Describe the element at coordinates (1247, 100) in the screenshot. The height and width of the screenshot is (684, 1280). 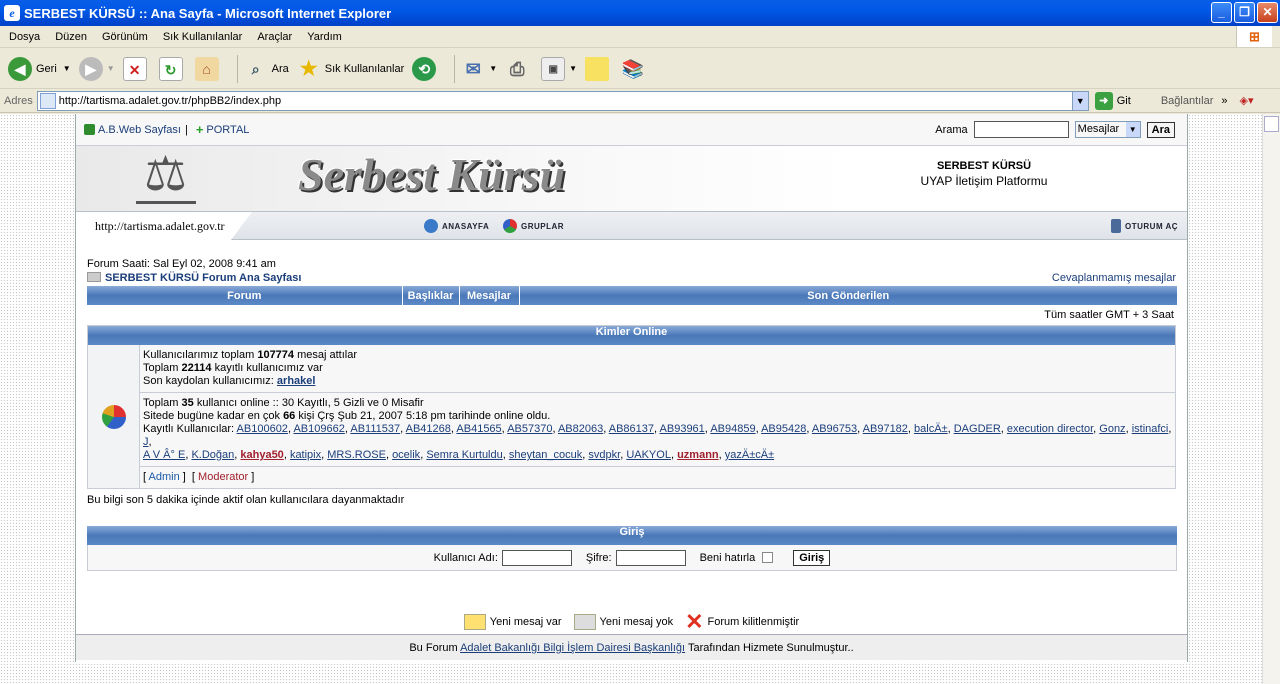
I see `addon-icon: ◈▾` at that location.